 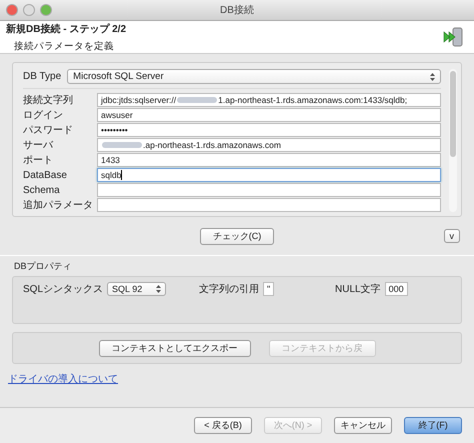 What do you see at coordinates (363, 425) in the screenshot?
I see `footer-button: キャンセル` at bounding box center [363, 425].